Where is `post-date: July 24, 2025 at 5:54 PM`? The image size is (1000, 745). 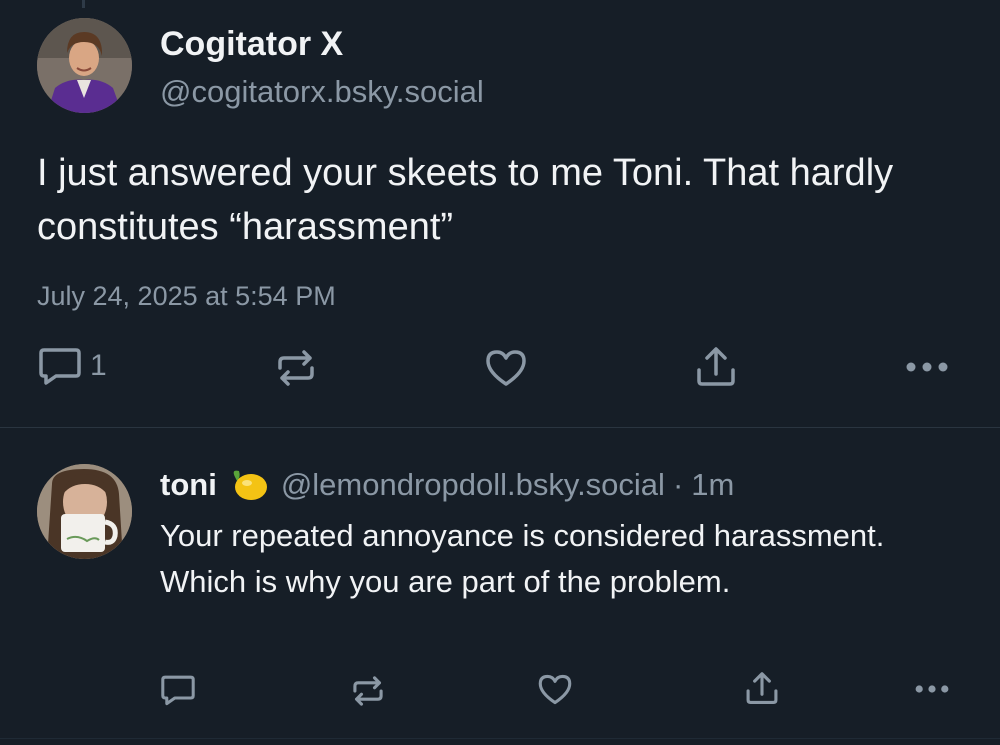 post-date: July 24, 2025 at 5:54 PM is located at coordinates (186, 296).